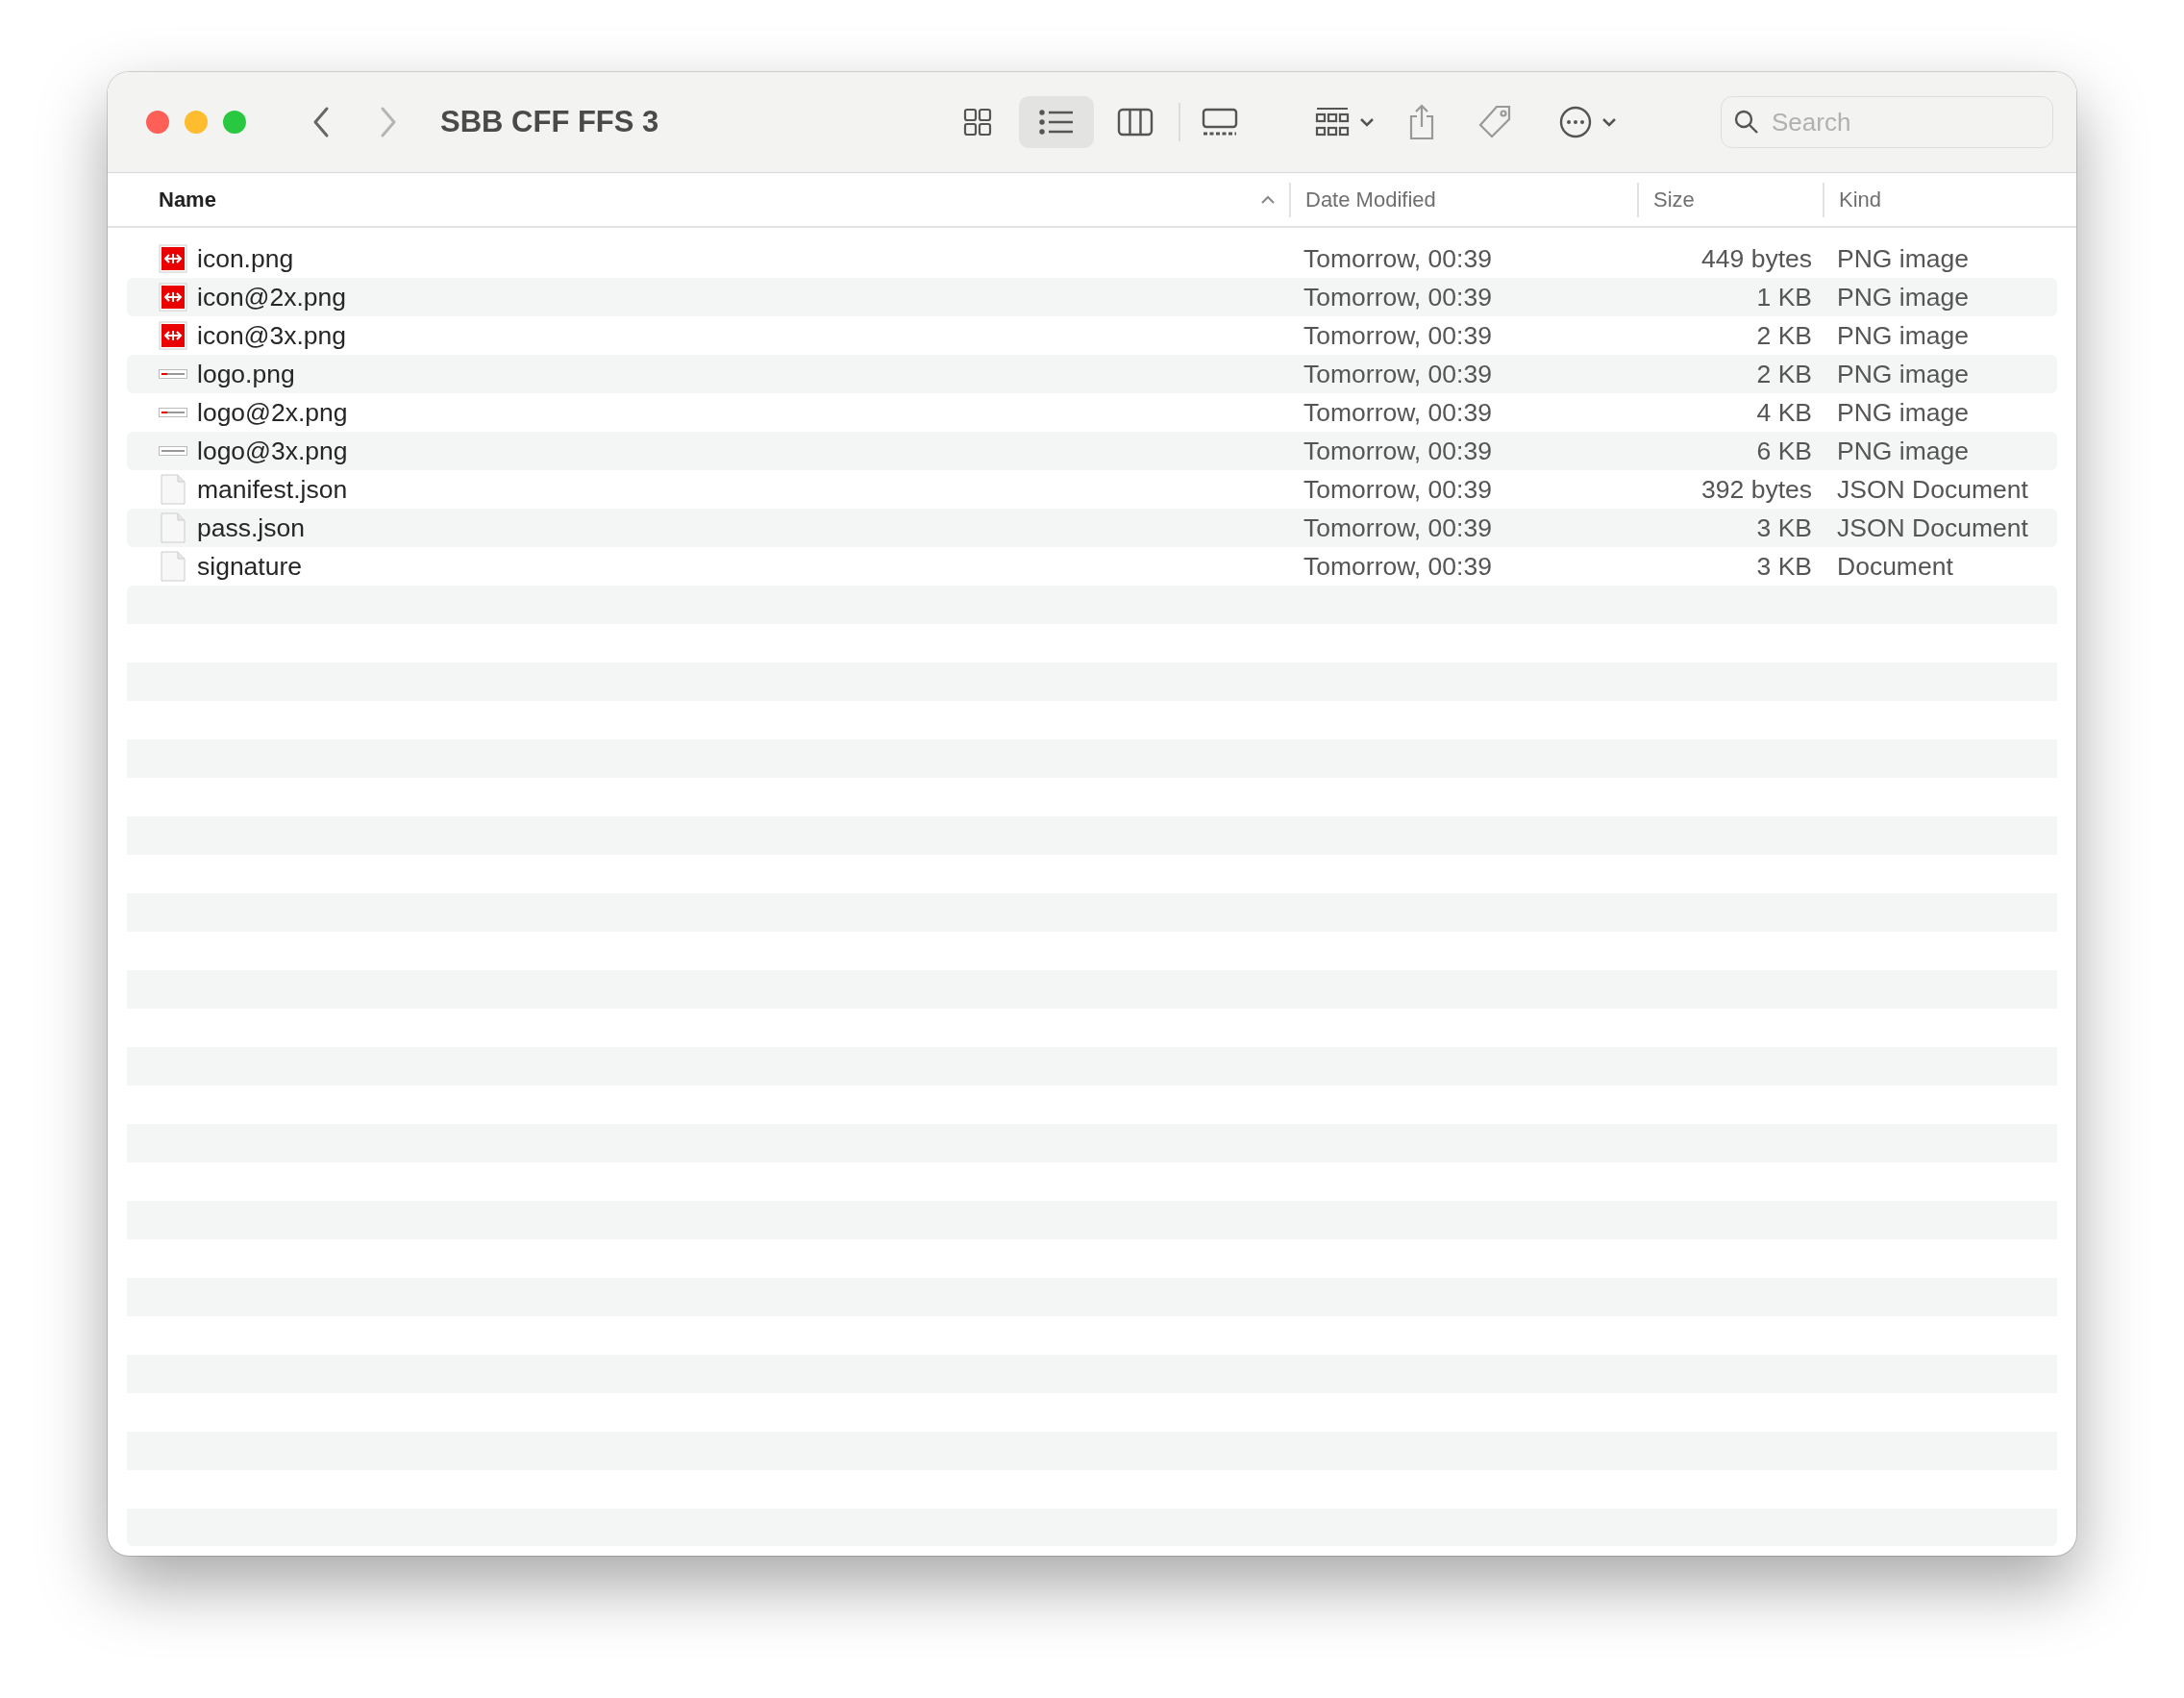  I want to click on file-name: pass.json, so click(251, 527).